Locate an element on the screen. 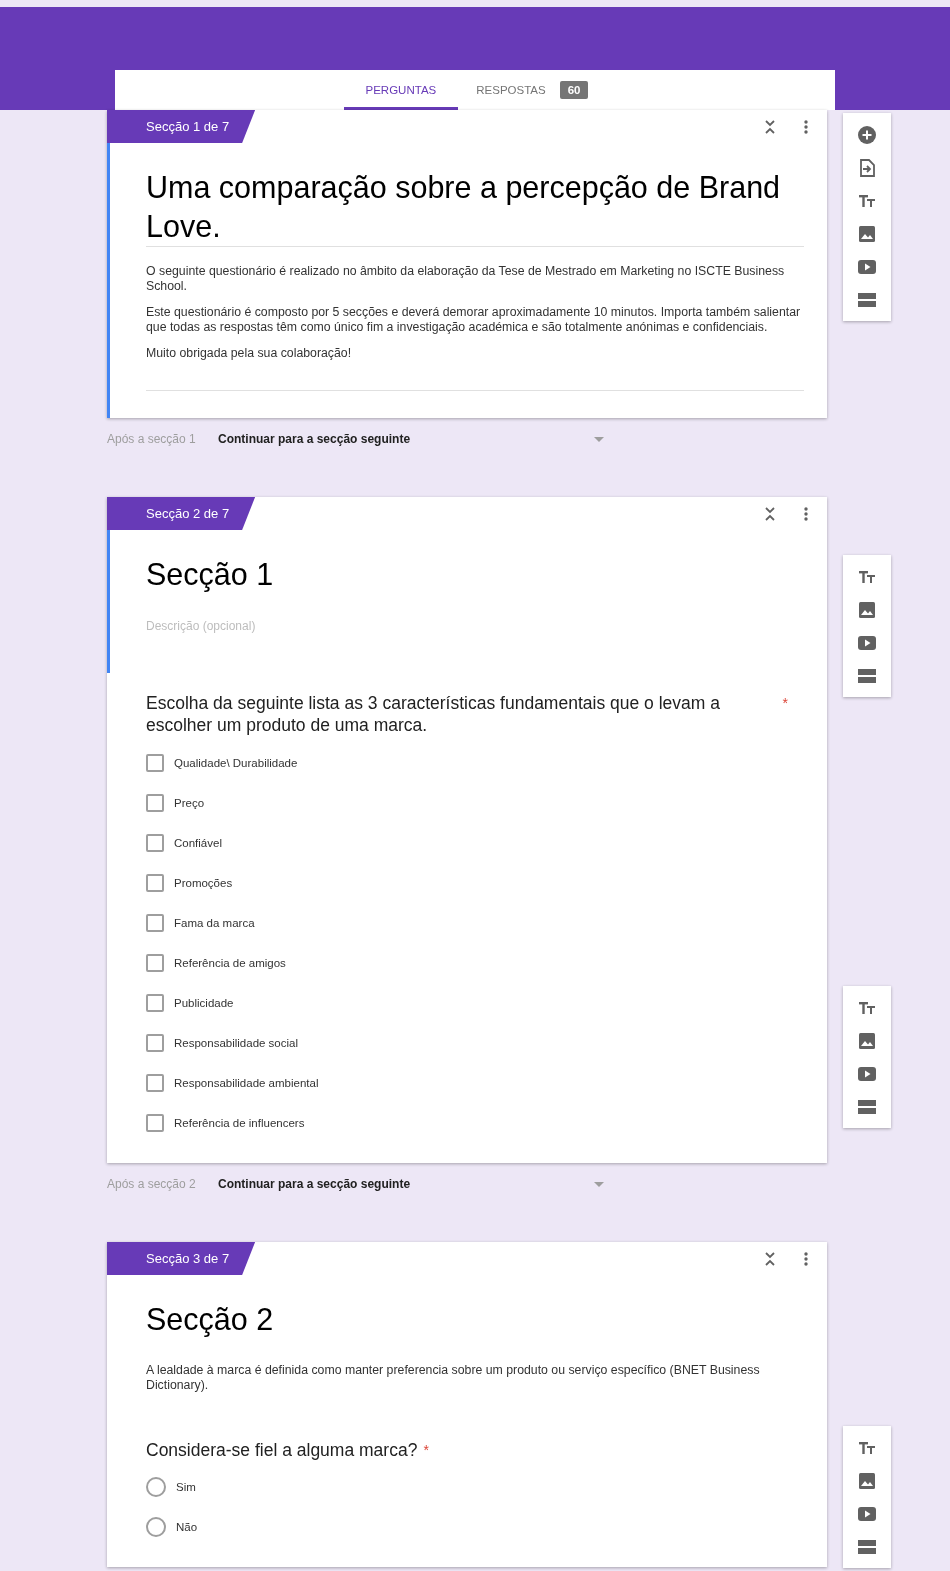  section-description: A lealdade à marca é definida como manter preferencia sobre um produto ou serviço específico (BNET Business Dictionary). is located at coordinates (453, 1378).